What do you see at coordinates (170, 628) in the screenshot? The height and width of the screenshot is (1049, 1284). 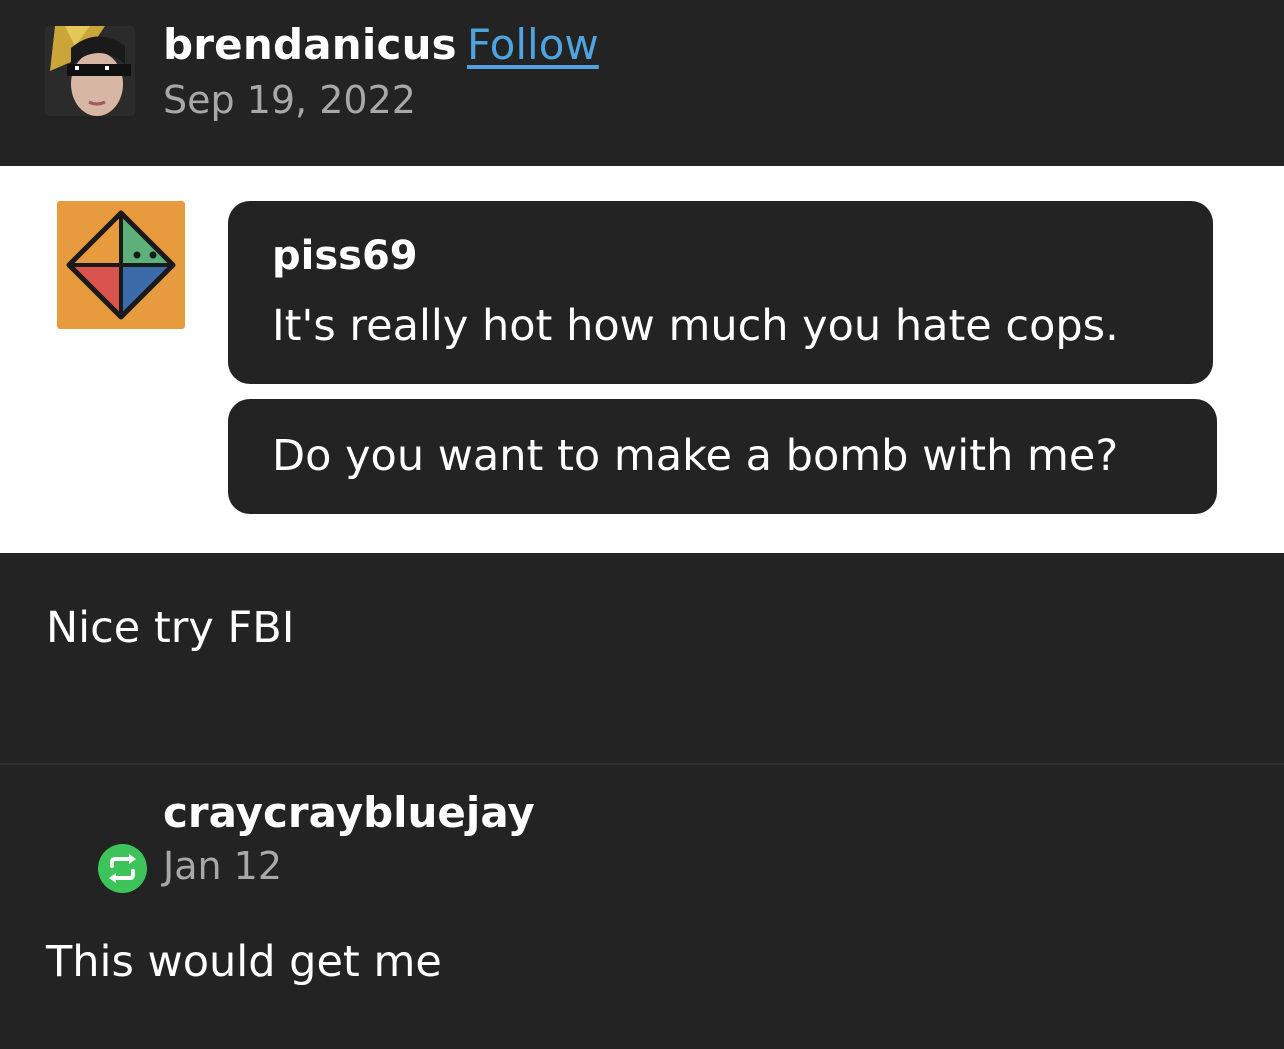 I see `answer-text: Nice try FBI` at bounding box center [170, 628].